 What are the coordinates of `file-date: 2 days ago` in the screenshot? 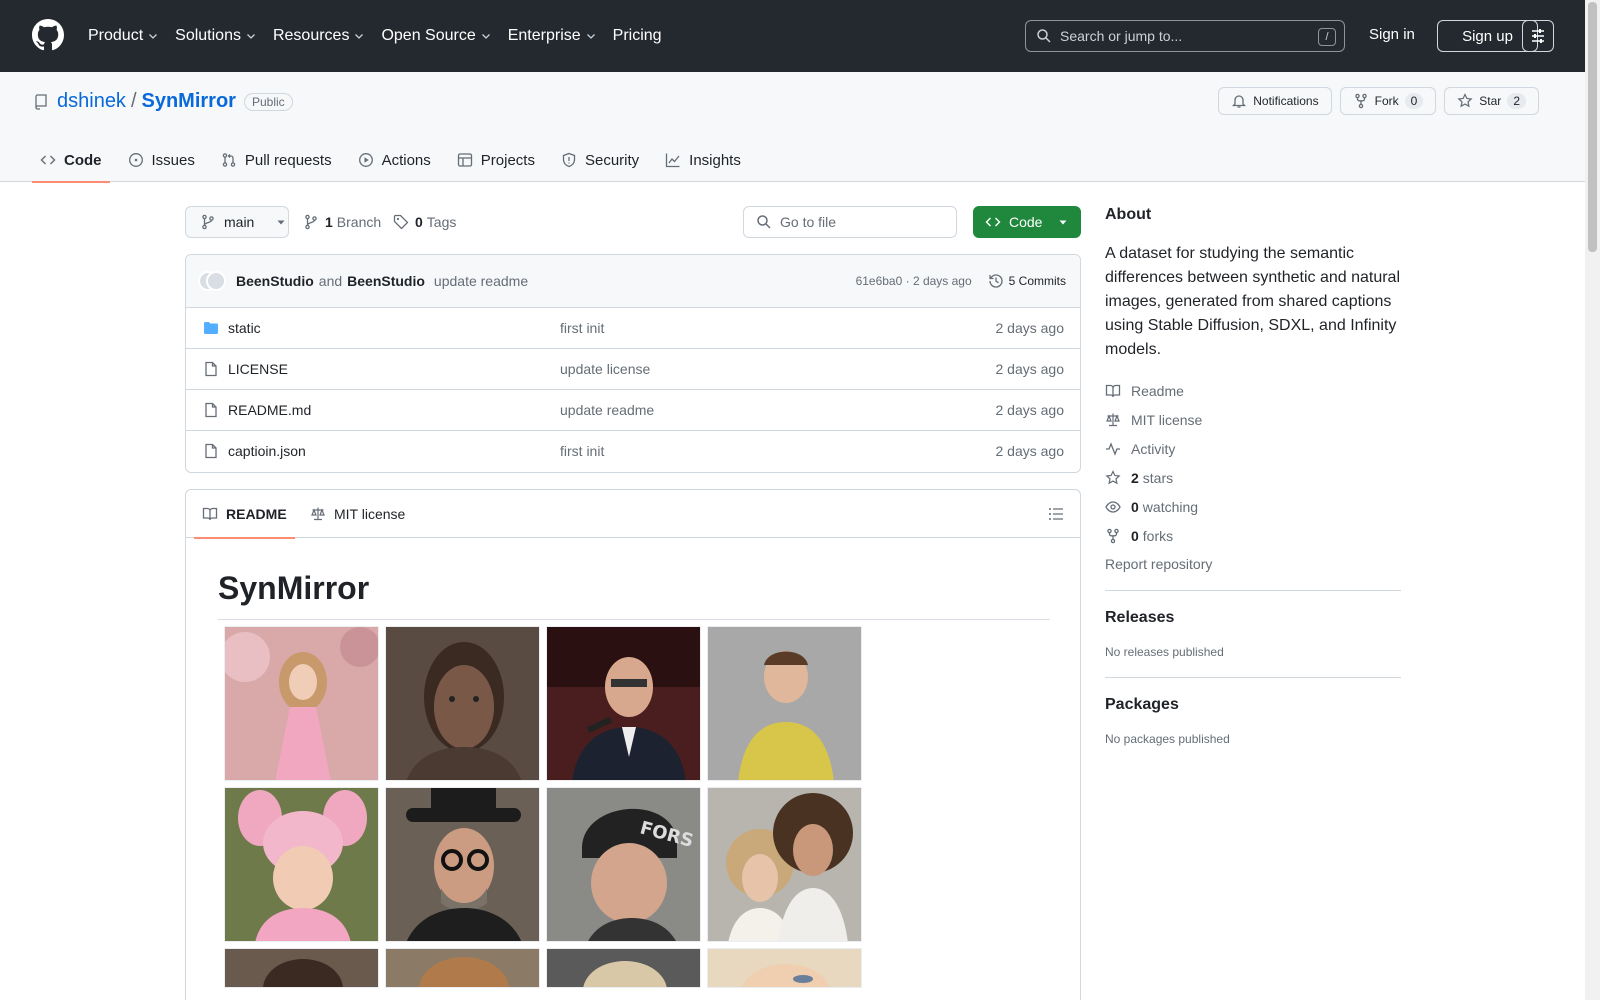 It's located at (1030, 369).